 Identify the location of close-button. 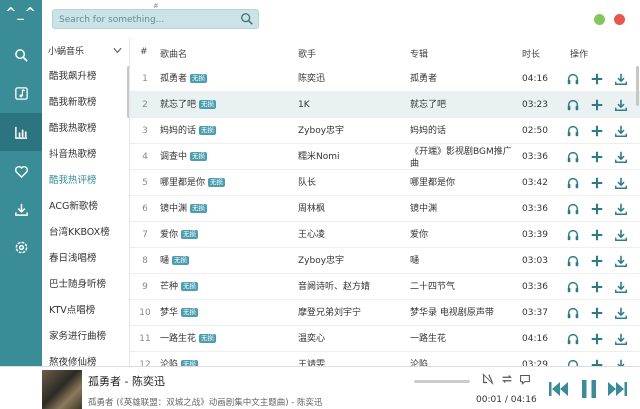
(619, 19).